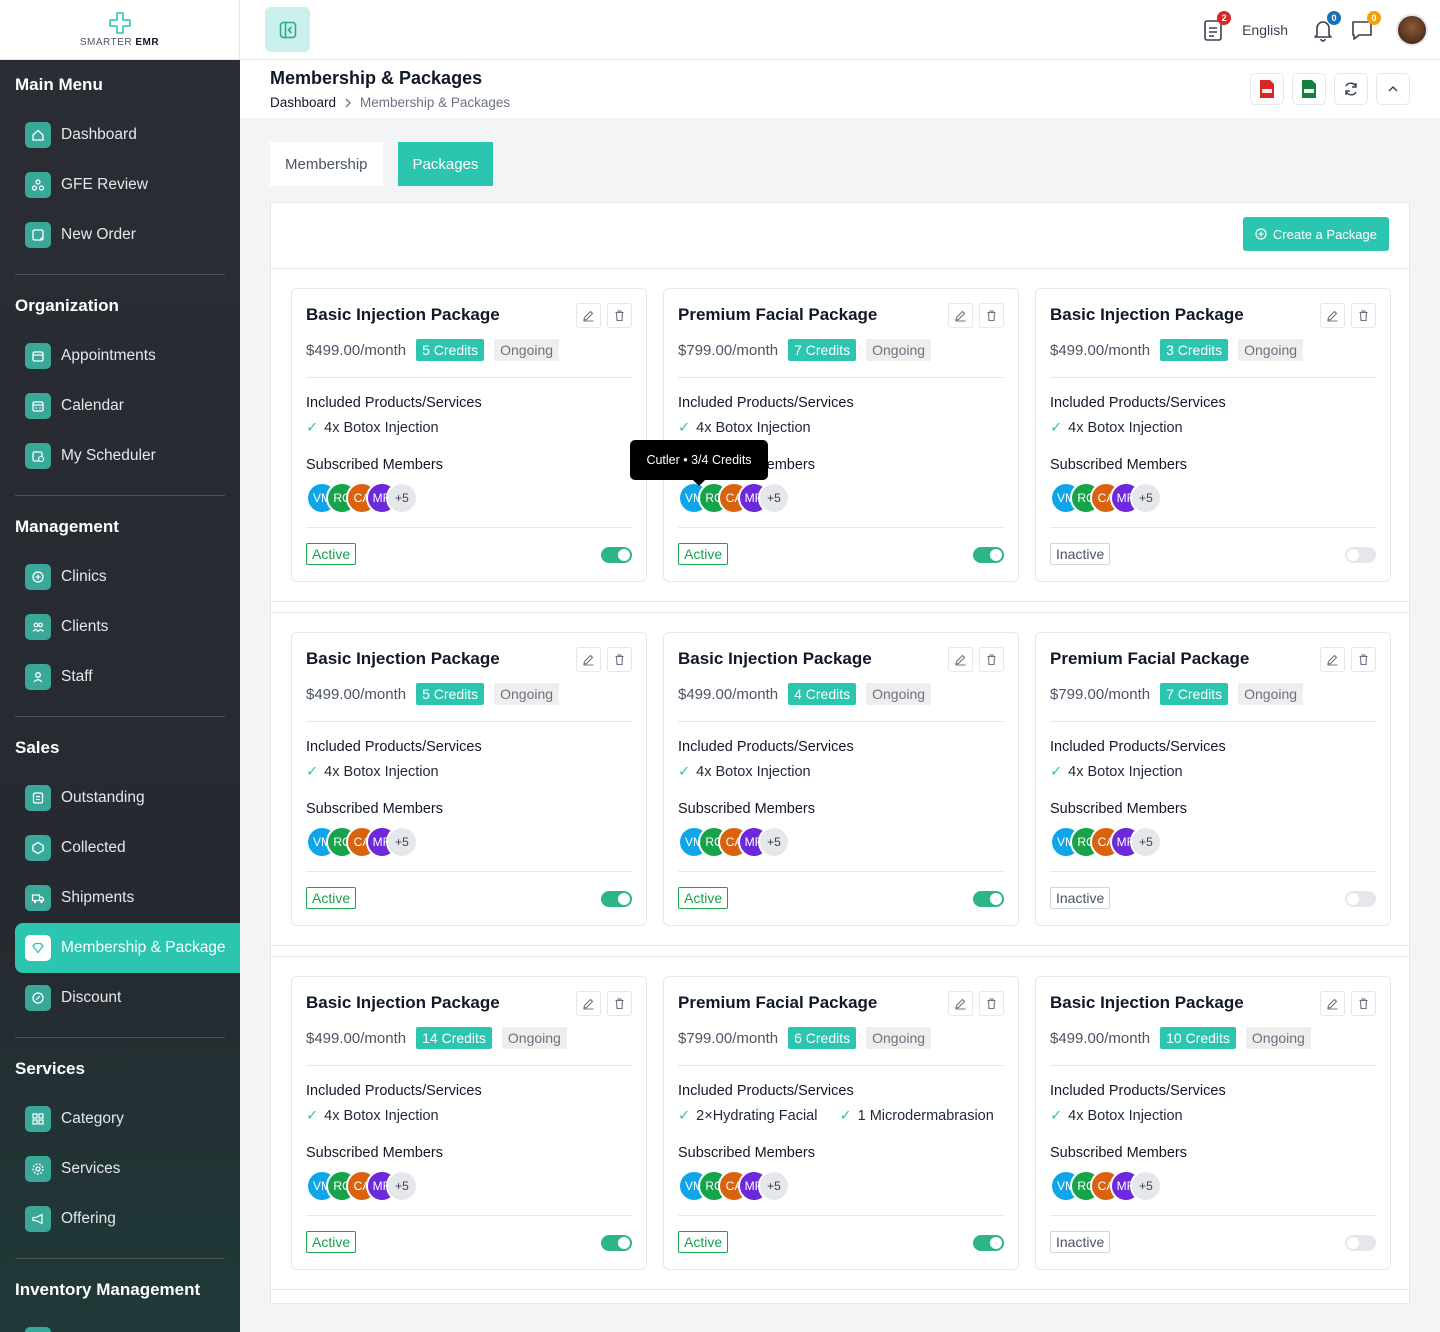 This screenshot has height=1332, width=1440. Describe the element at coordinates (127, 948) in the screenshot. I see `sidebar-item-membership-package: Membership & Package` at that location.